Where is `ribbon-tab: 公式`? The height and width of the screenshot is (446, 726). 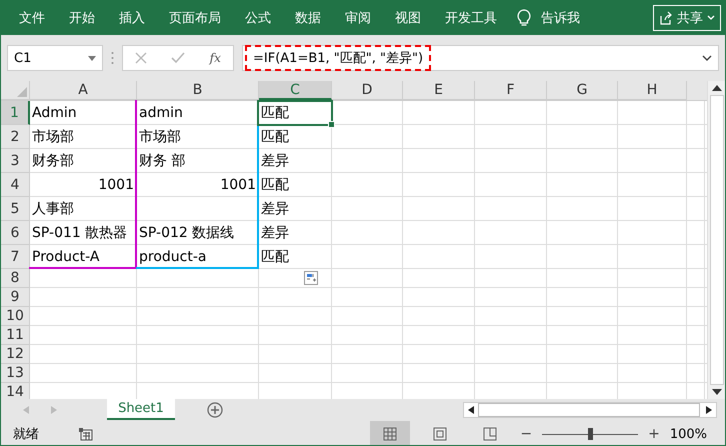
ribbon-tab: 公式 is located at coordinates (258, 18).